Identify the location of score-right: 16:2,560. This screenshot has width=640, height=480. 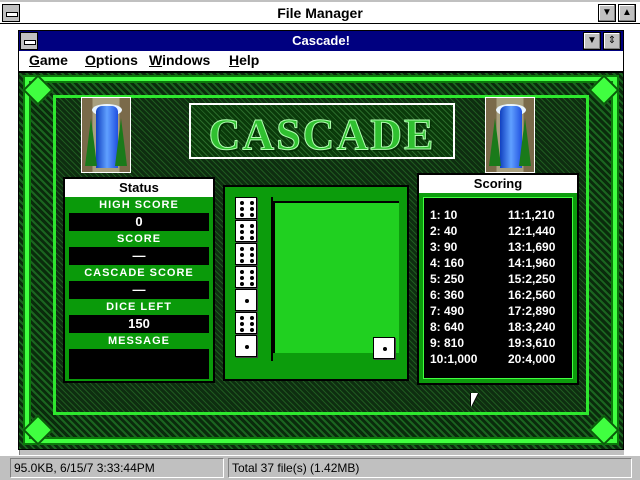
(532, 295).